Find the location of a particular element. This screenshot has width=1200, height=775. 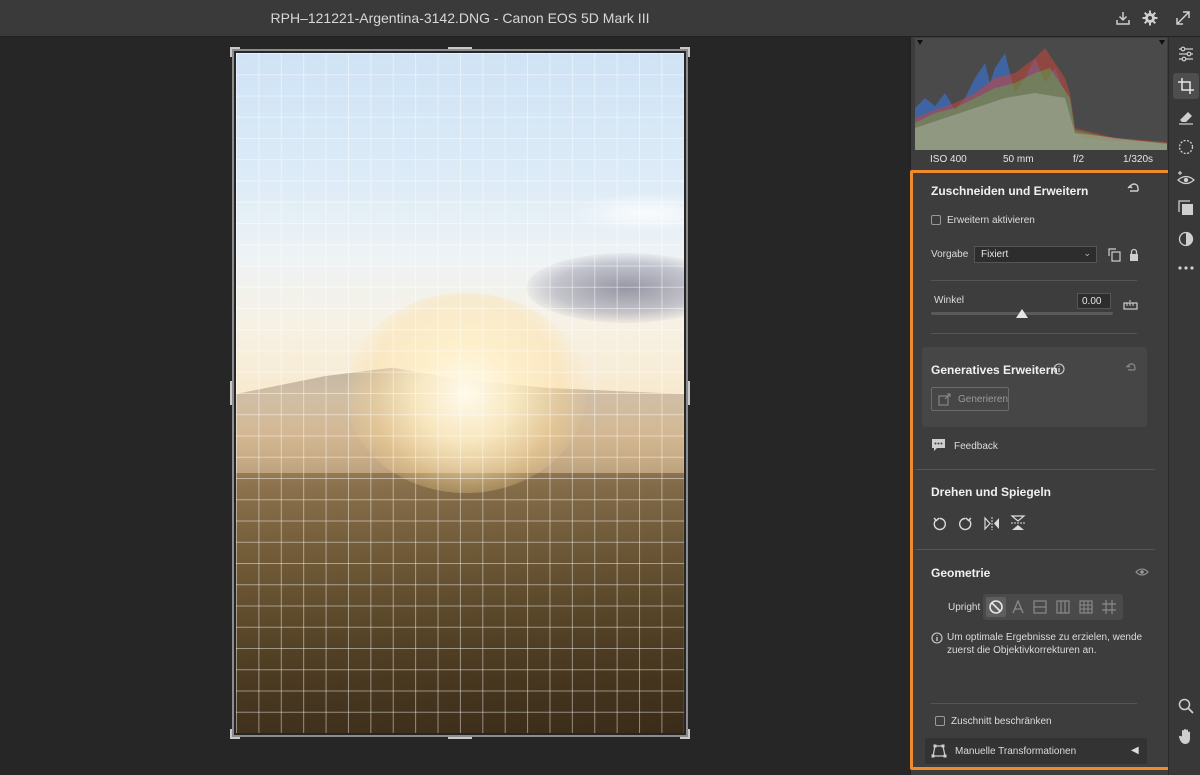

no-entry-icon is located at coordinates (996, 607).